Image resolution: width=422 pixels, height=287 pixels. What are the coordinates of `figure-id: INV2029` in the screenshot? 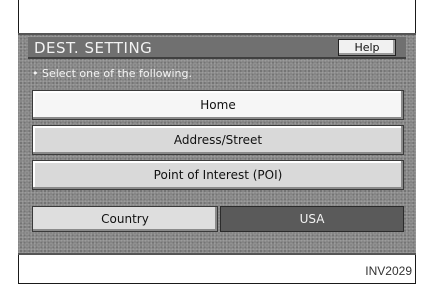 It's located at (388, 271).